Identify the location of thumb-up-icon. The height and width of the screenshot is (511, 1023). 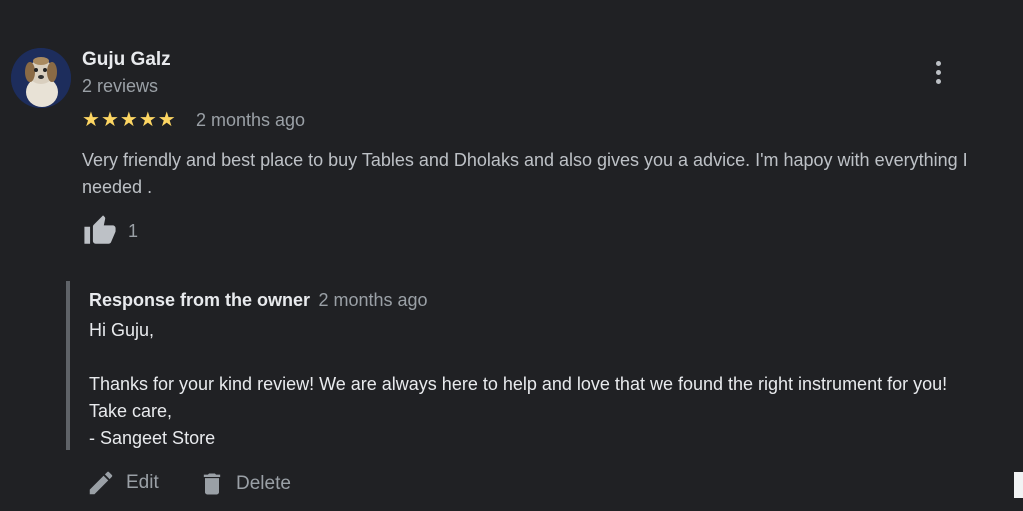
(100, 229).